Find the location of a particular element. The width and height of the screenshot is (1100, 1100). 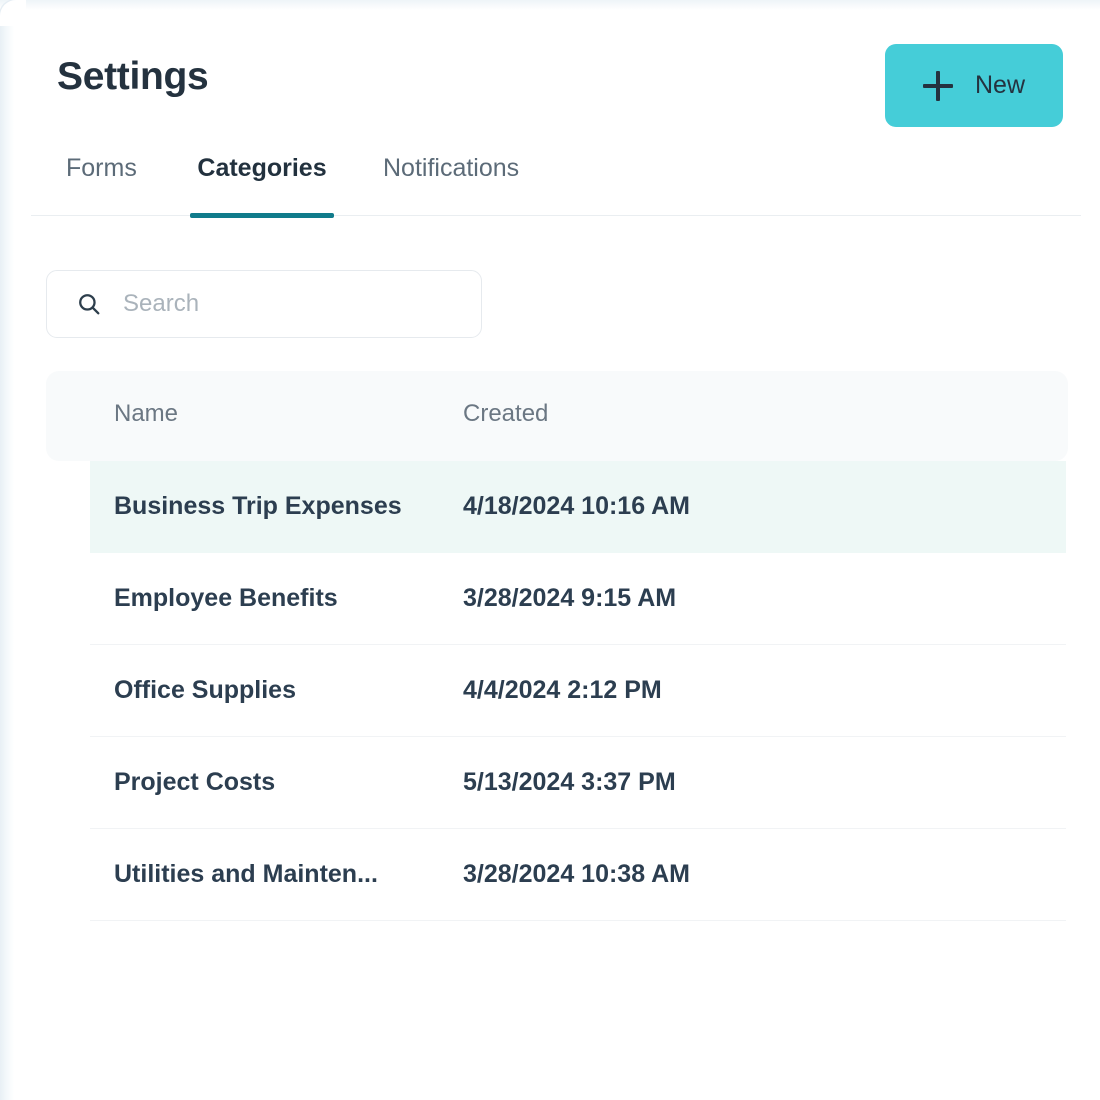

surface-left-shadow is located at coordinates (7, 550).